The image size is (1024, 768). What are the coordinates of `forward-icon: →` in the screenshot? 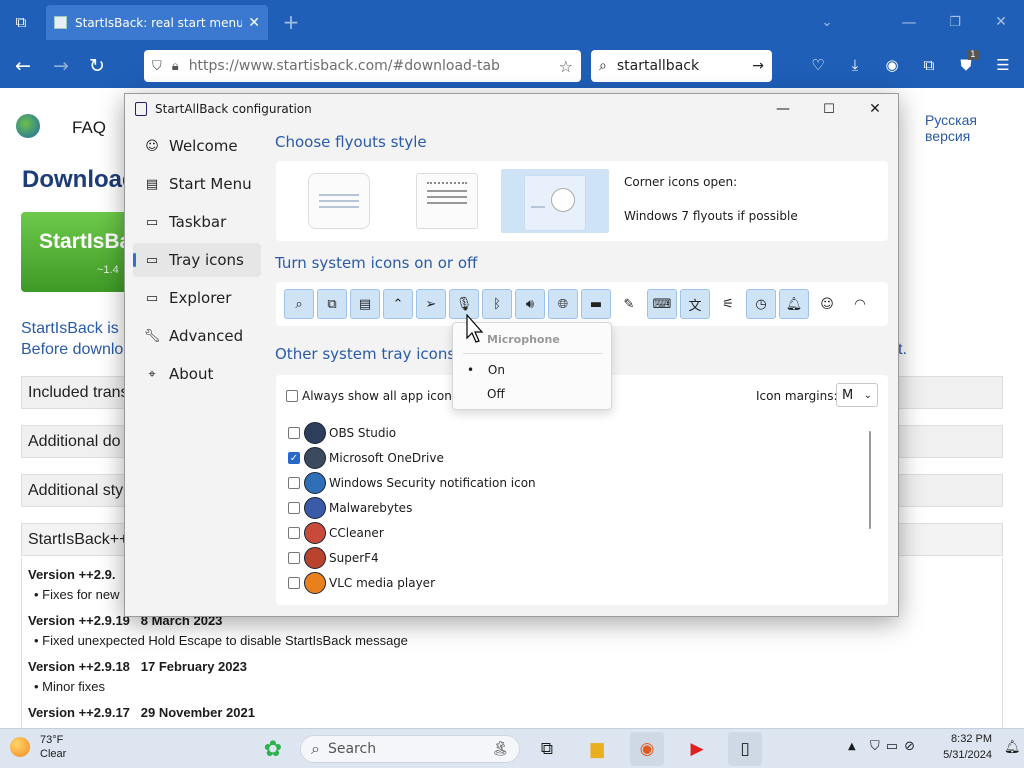 It's located at (61, 66).